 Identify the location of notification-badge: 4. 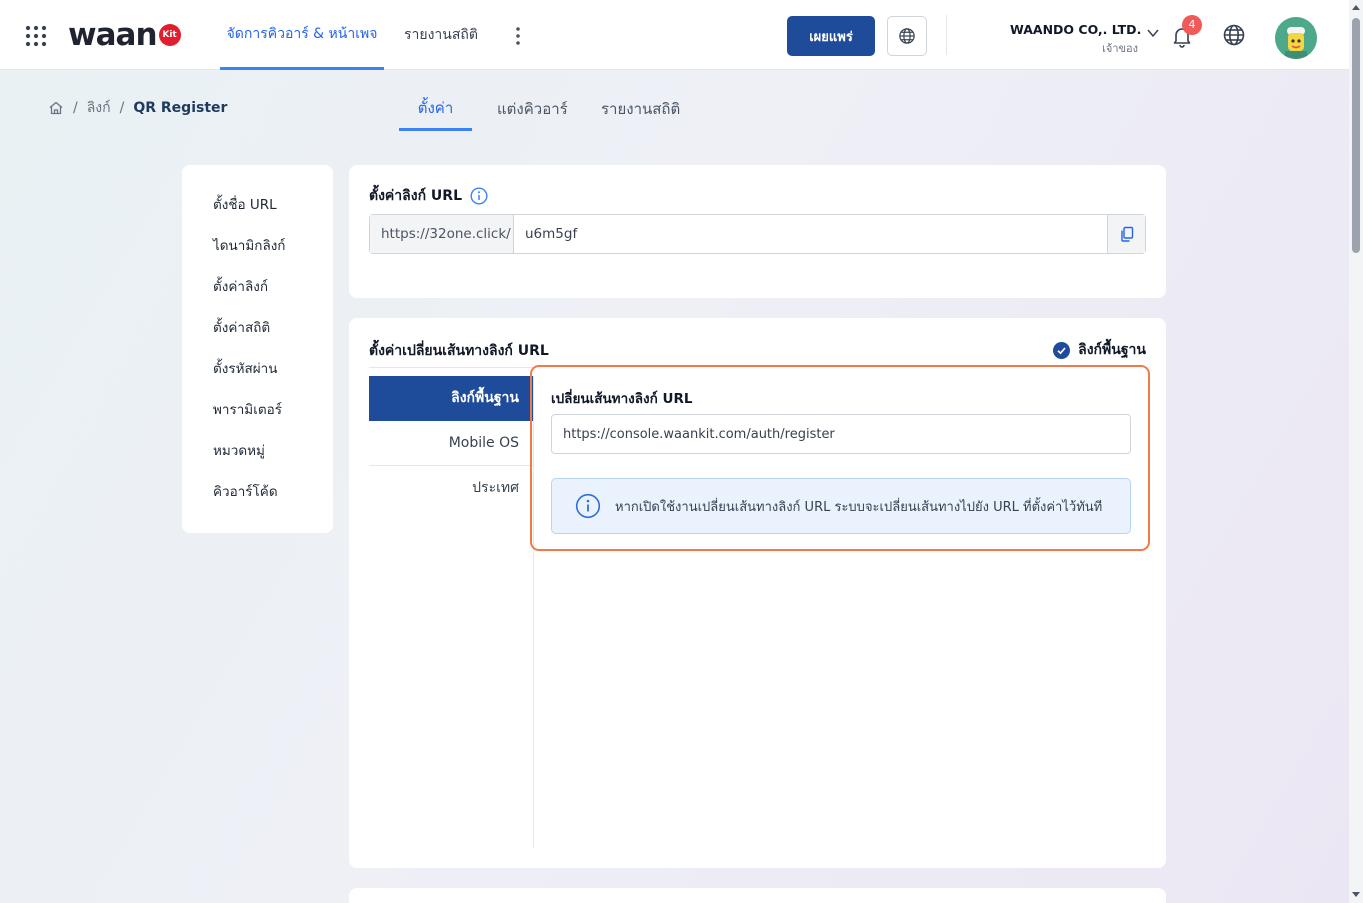
(1192, 25).